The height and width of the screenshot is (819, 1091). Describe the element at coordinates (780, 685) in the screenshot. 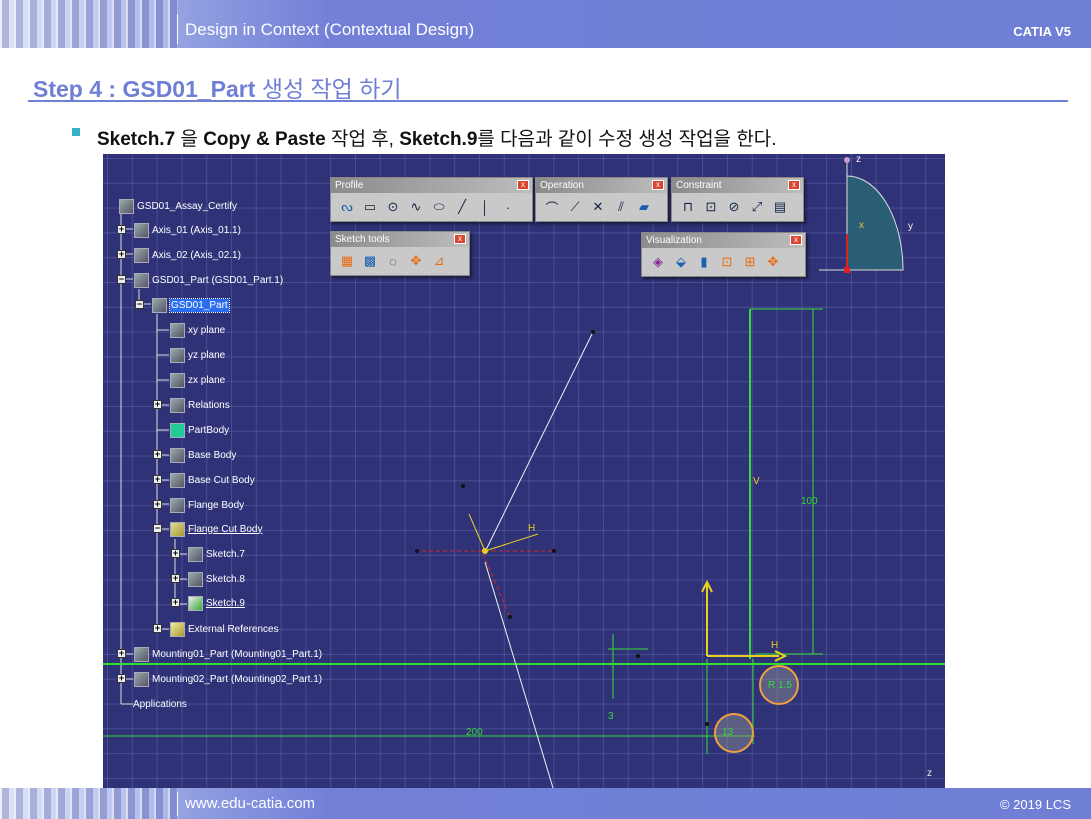

I see `radius-label: R 1.5` at that location.